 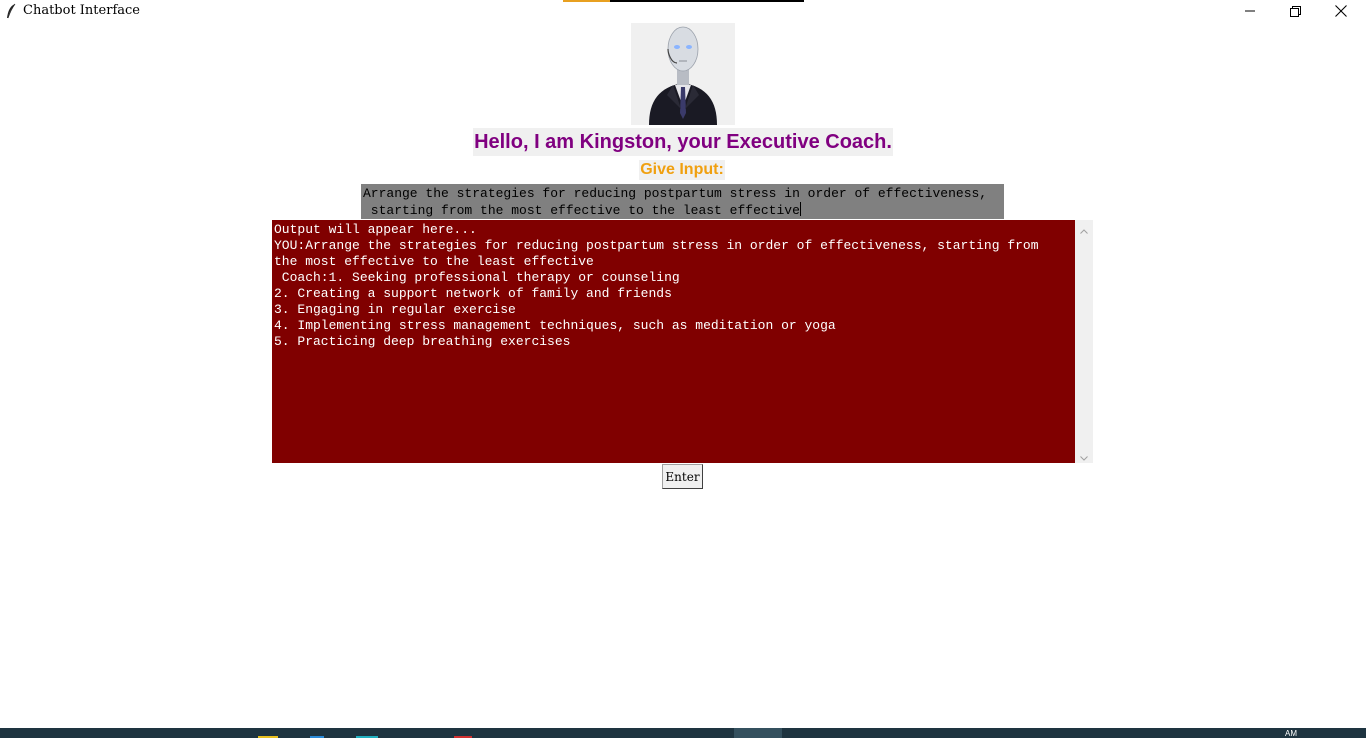 What do you see at coordinates (800, 209) in the screenshot?
I see `text-caret` at bounding box center [800, 209].